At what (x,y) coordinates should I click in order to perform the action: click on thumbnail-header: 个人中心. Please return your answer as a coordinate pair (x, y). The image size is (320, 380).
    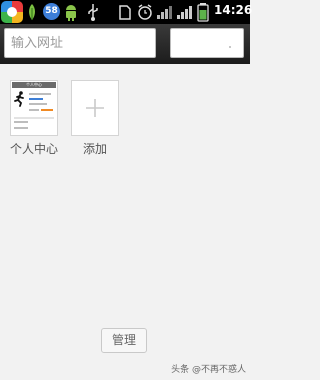
    Looking at the image, I should click on (34, 85).